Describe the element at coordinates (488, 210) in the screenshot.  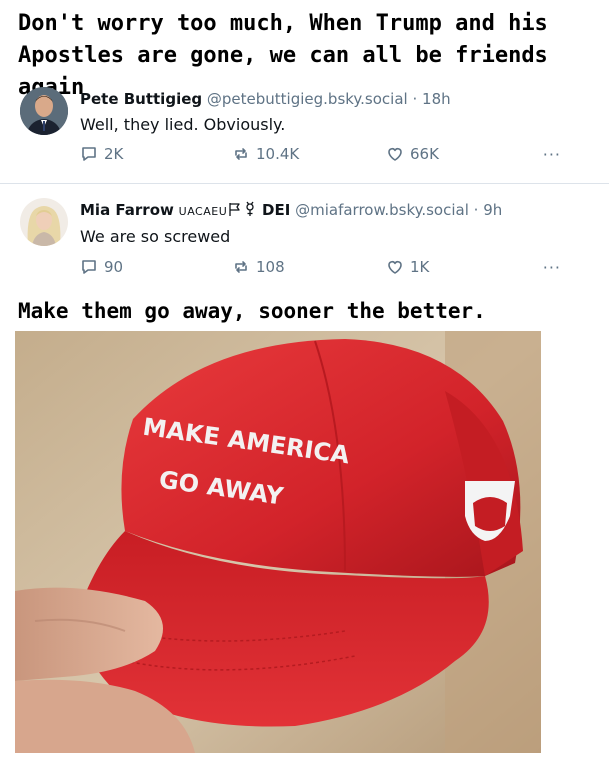
I see `post-time: · 9h` at that location.